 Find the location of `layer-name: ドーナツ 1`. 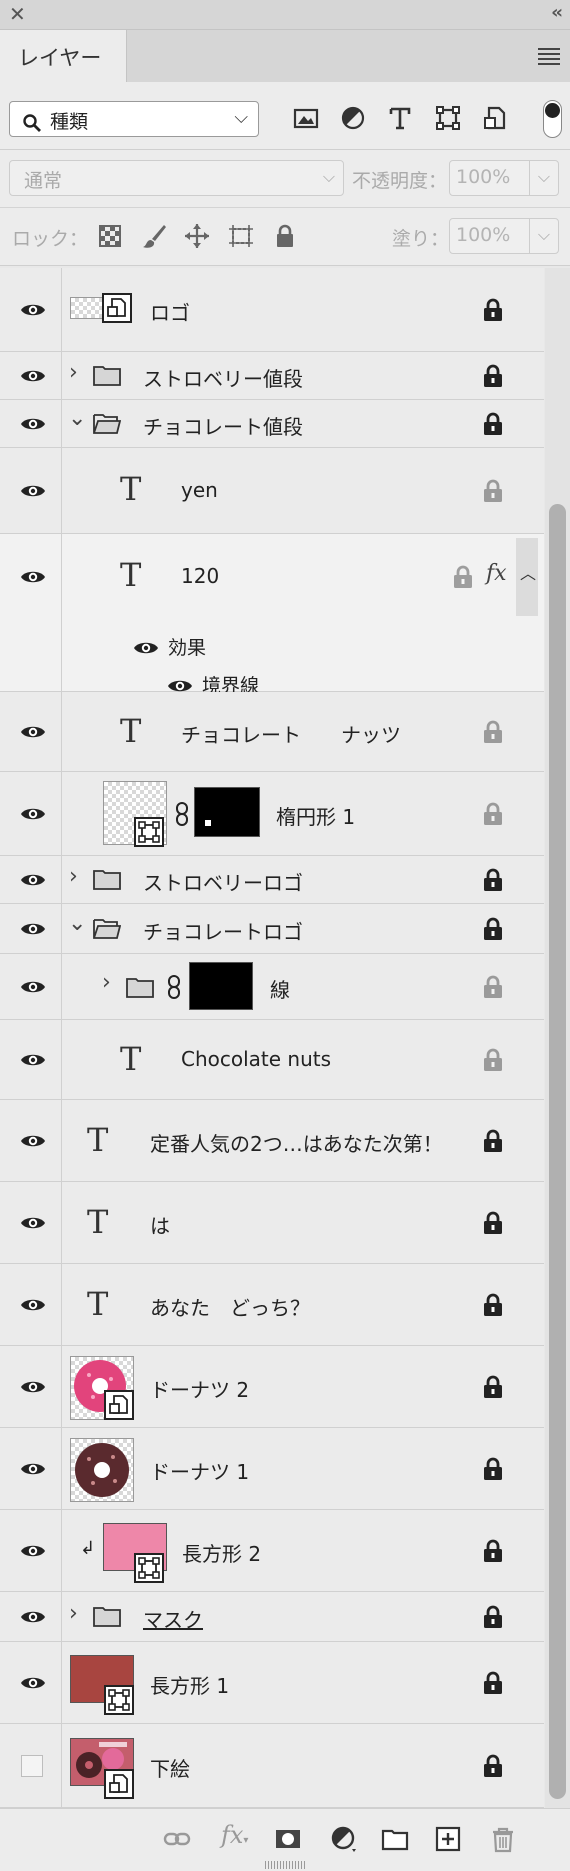

layer-name: ドーナツ 1 is located at coordinates (199, 1470).